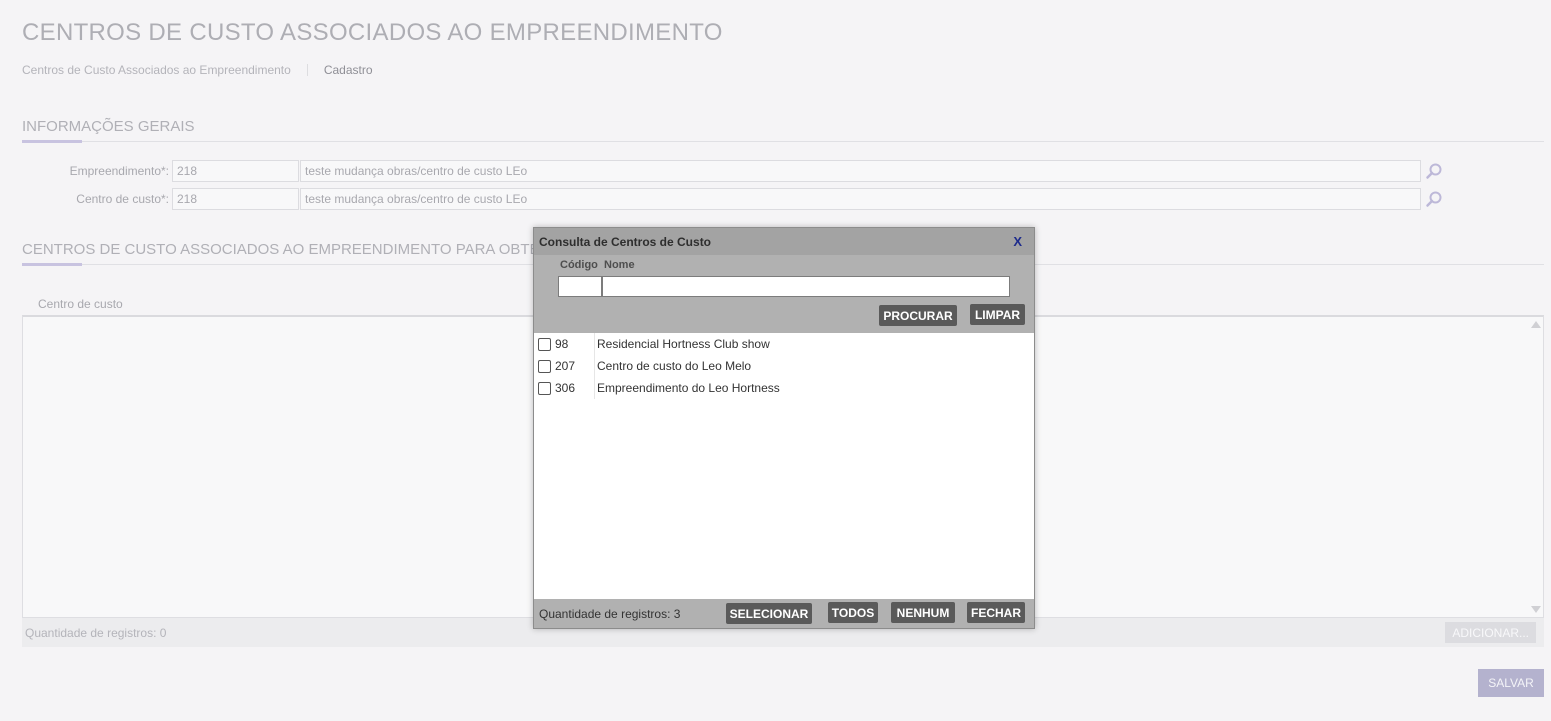  Describe the element at coordinates (860, 199) in the screenshot. I see `centro-custo-name-field: teste mudança obras/centro de custo LEo` at that location.